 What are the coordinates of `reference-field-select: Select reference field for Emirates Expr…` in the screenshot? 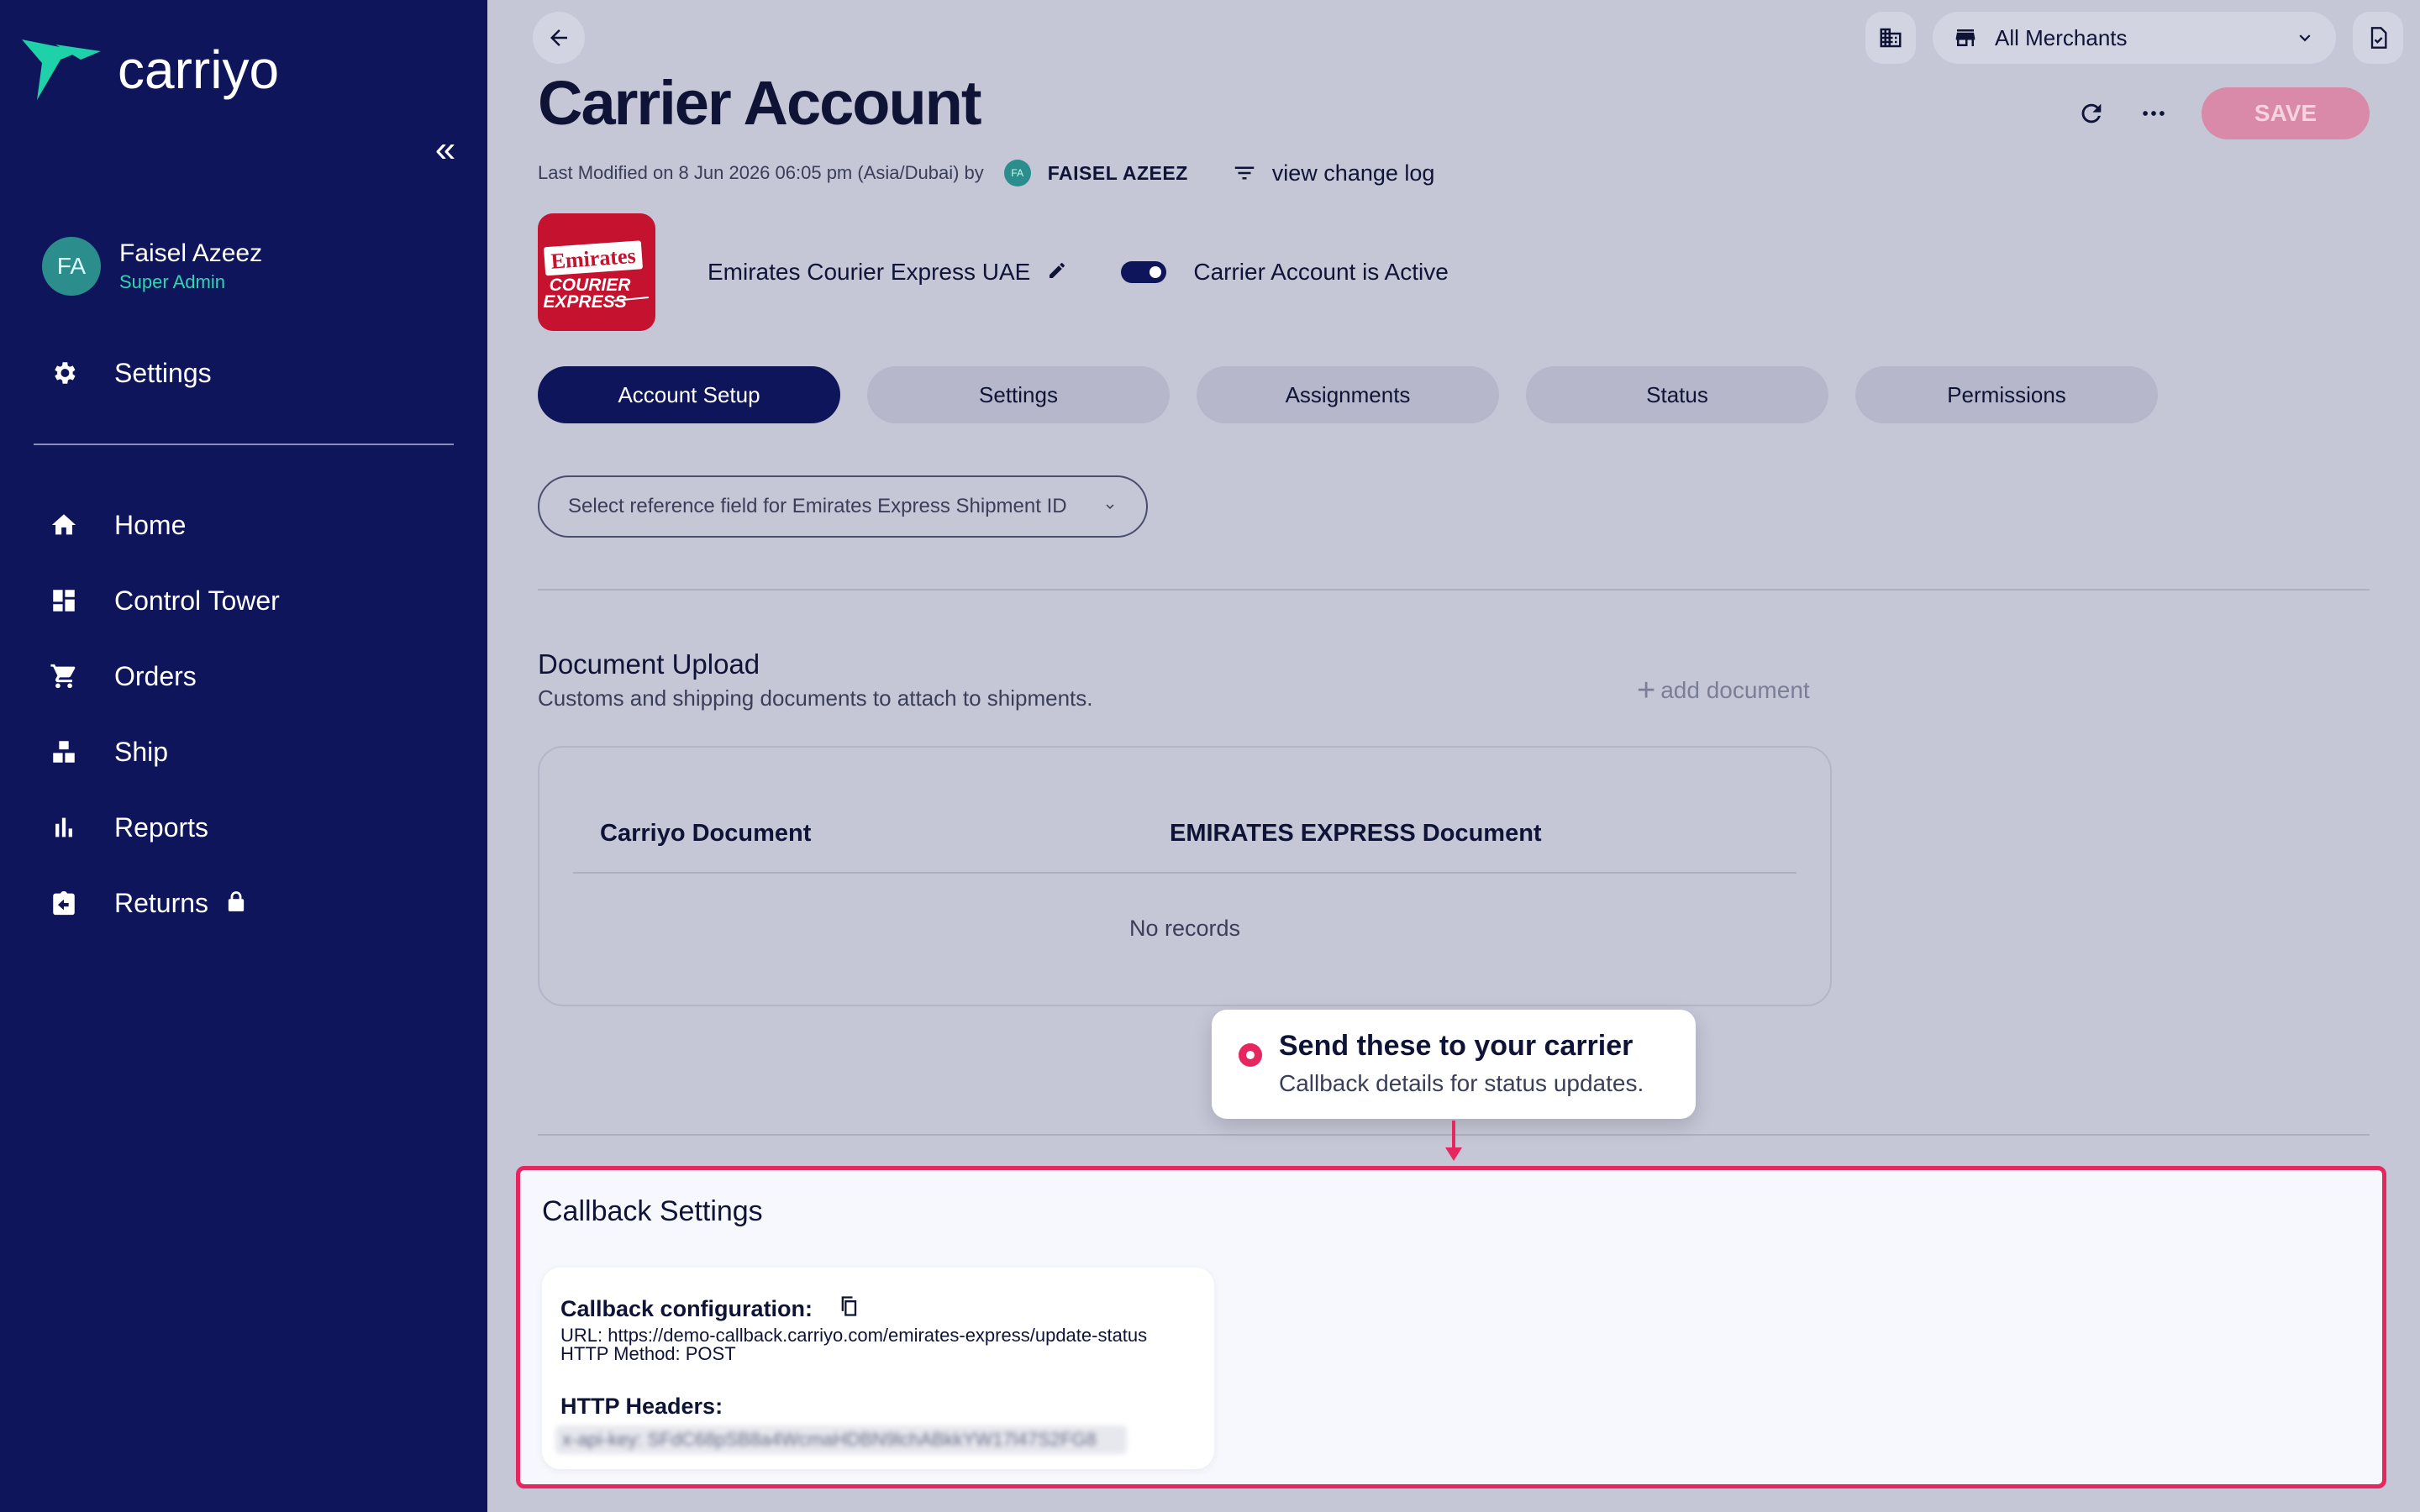 It's located at (843, 506).